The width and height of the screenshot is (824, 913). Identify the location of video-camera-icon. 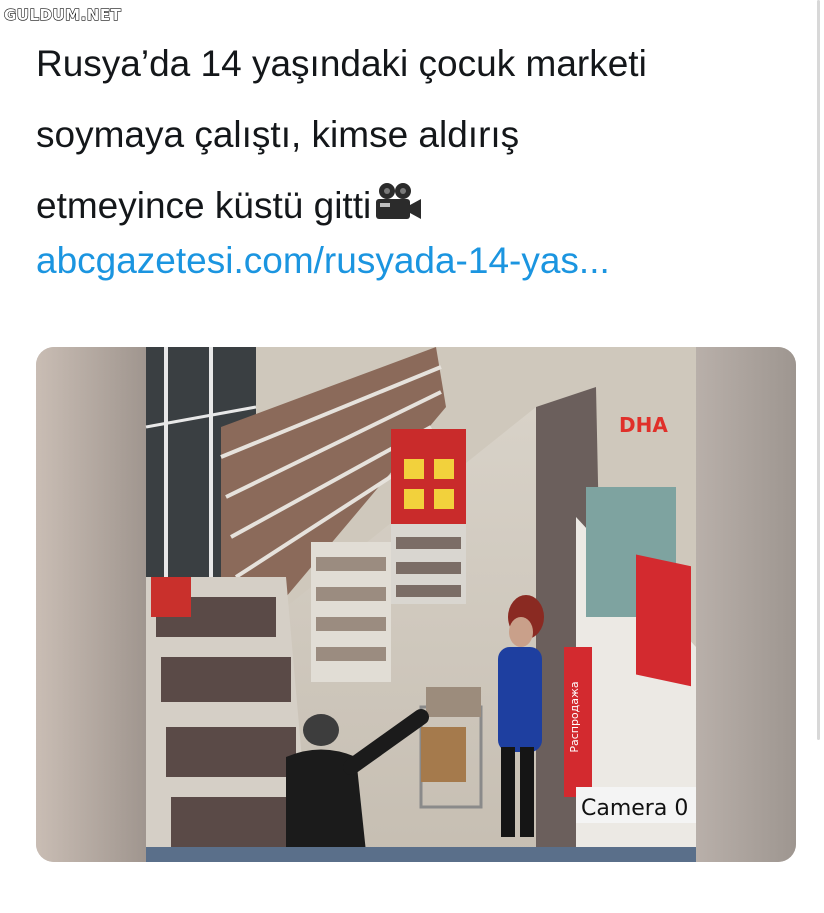
(398, 209).